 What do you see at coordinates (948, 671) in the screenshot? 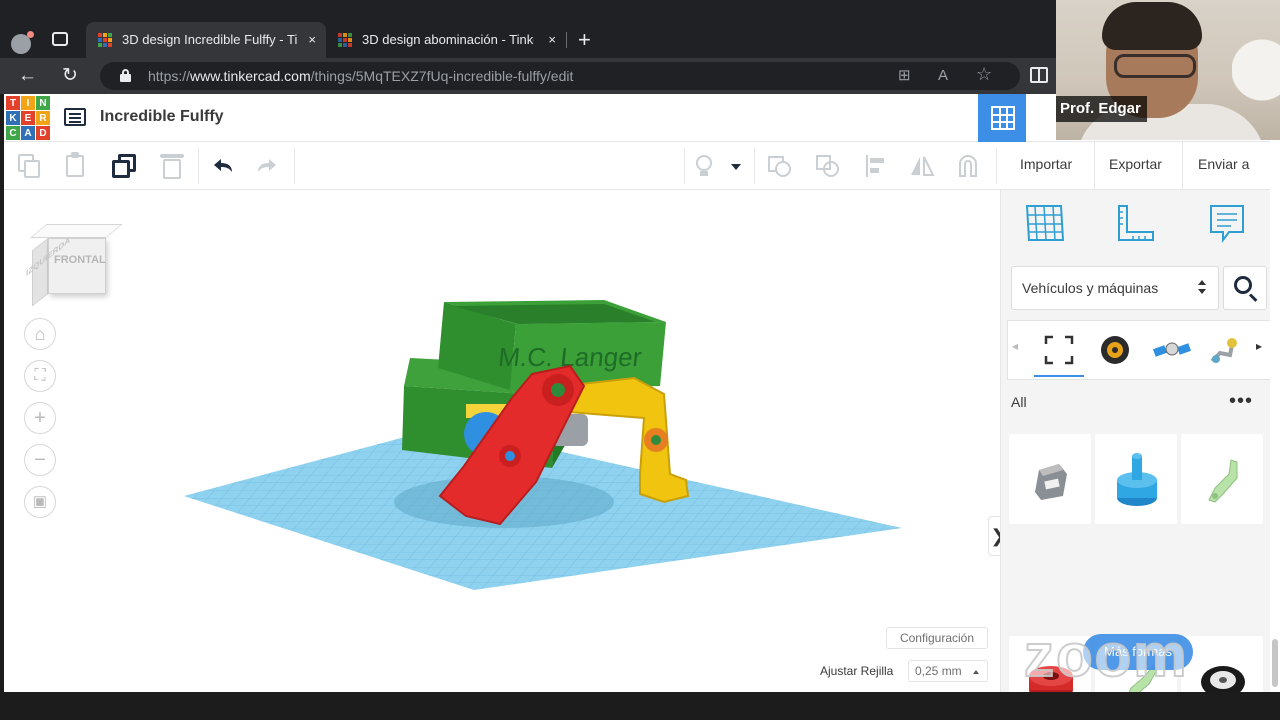
I see `snap-grid-select: 0,25 mm` at bounding box center [948, 671].